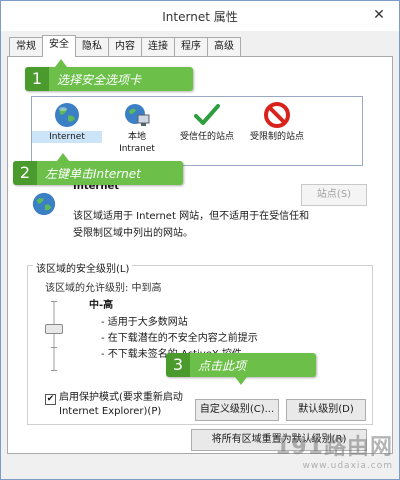  I want to click on sites-button: 站点(S), so click(334, 195).